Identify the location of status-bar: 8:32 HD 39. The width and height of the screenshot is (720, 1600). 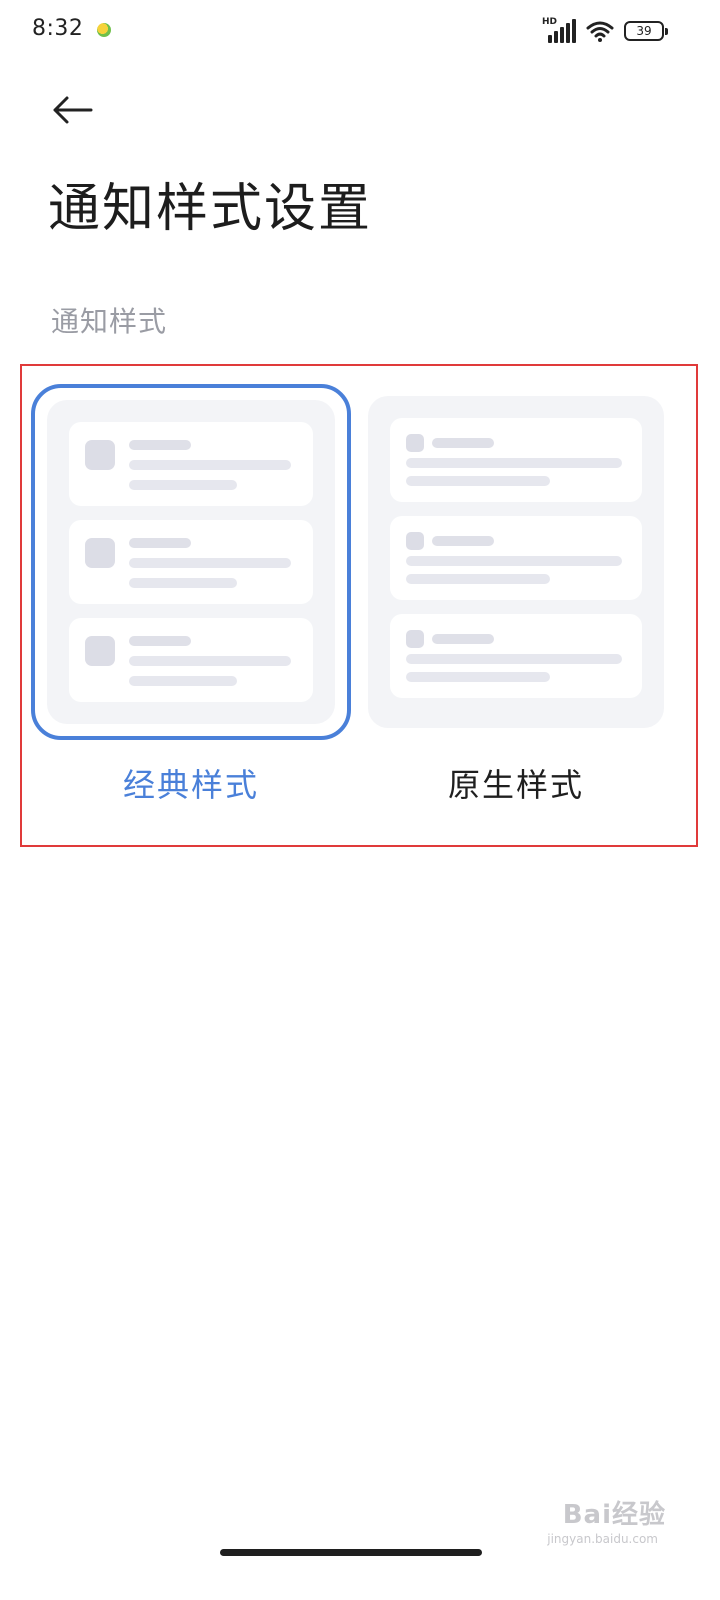
(360, 31).